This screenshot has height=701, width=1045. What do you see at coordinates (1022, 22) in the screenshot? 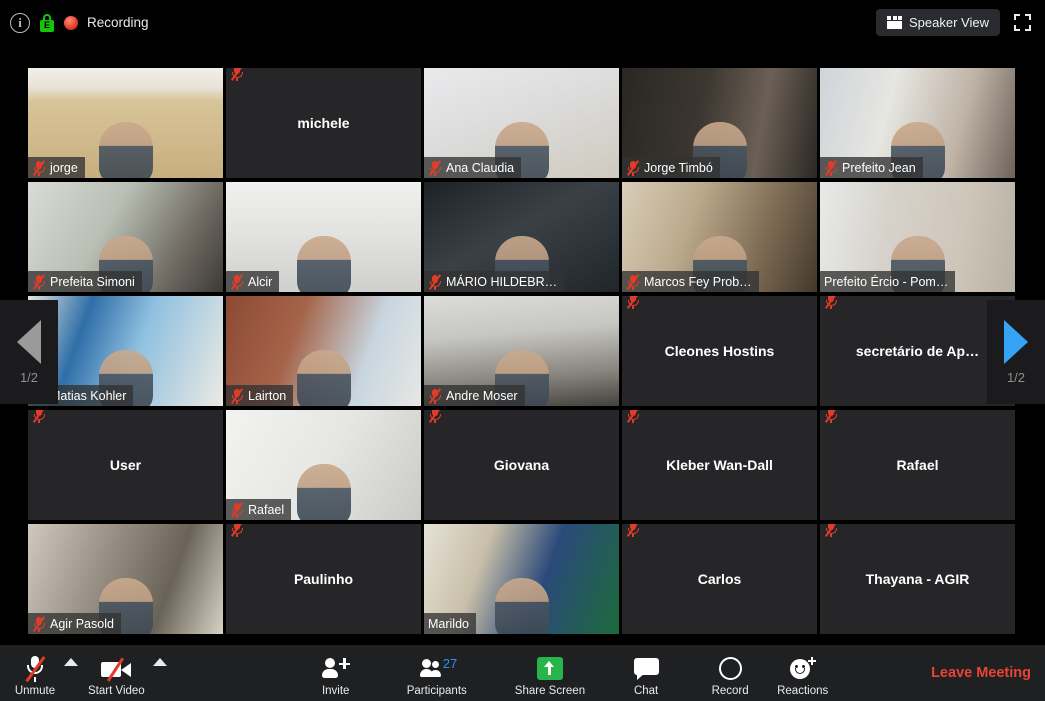
I see `fullscreen-icon` at bounding box center [1022, 22].